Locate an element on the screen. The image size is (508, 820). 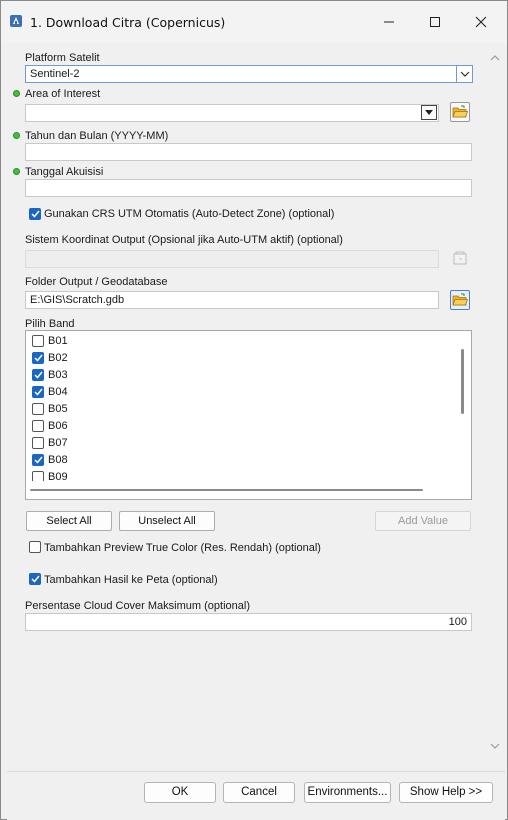
app-icon is located at coordinates (16, 21).